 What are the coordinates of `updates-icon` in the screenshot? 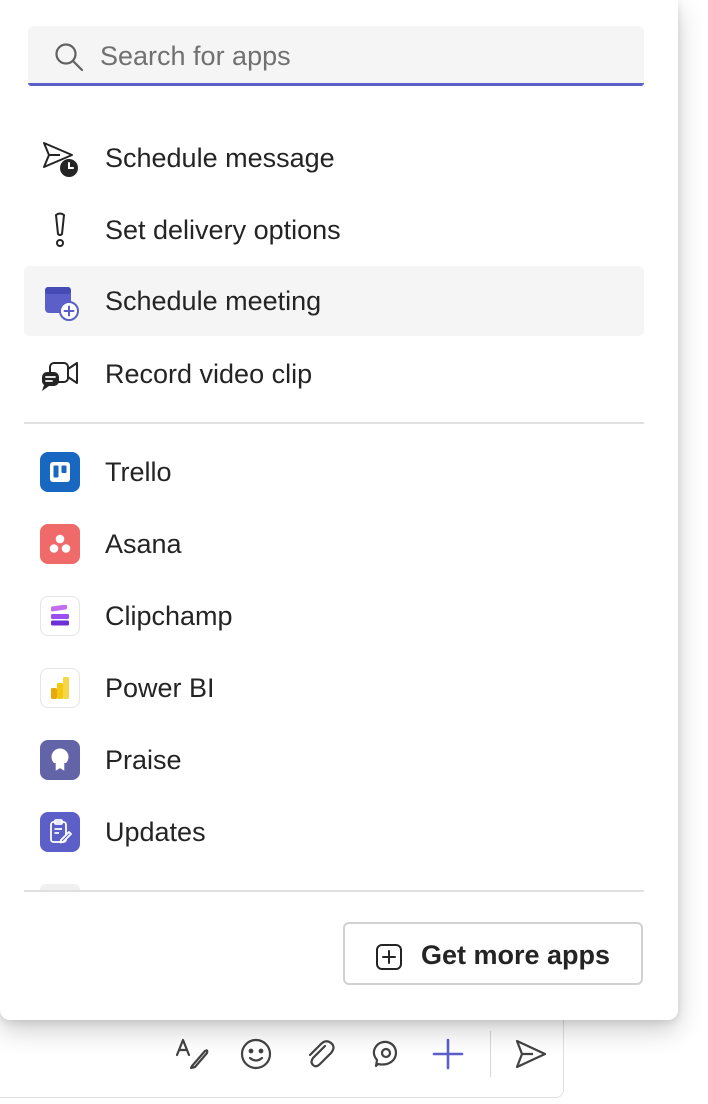 It's located at (60, 832).